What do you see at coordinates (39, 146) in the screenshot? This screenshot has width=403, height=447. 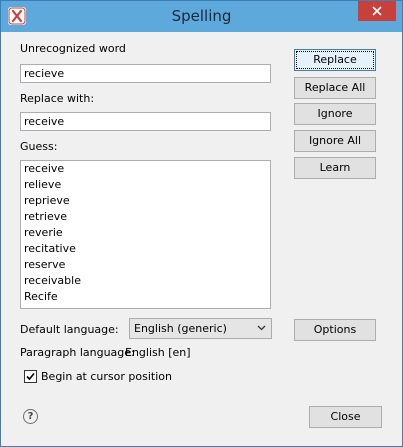 I see `guess-label: Guess:` at bounding box center [39, 146].